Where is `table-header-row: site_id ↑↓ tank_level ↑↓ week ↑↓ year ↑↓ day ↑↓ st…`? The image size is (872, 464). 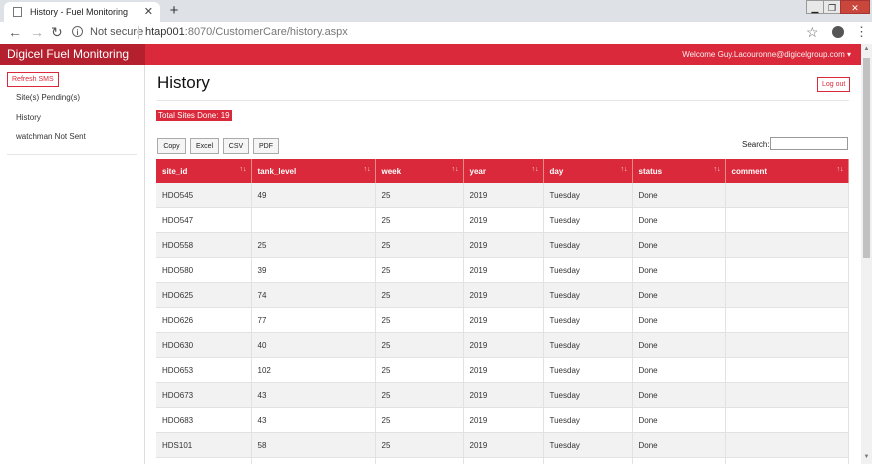 table-header-row: site_id ↑↓ tank_level ↑↓ week ↑↓ year ↑↓ day ↑↓ st… is located at coordinates (502, 171).